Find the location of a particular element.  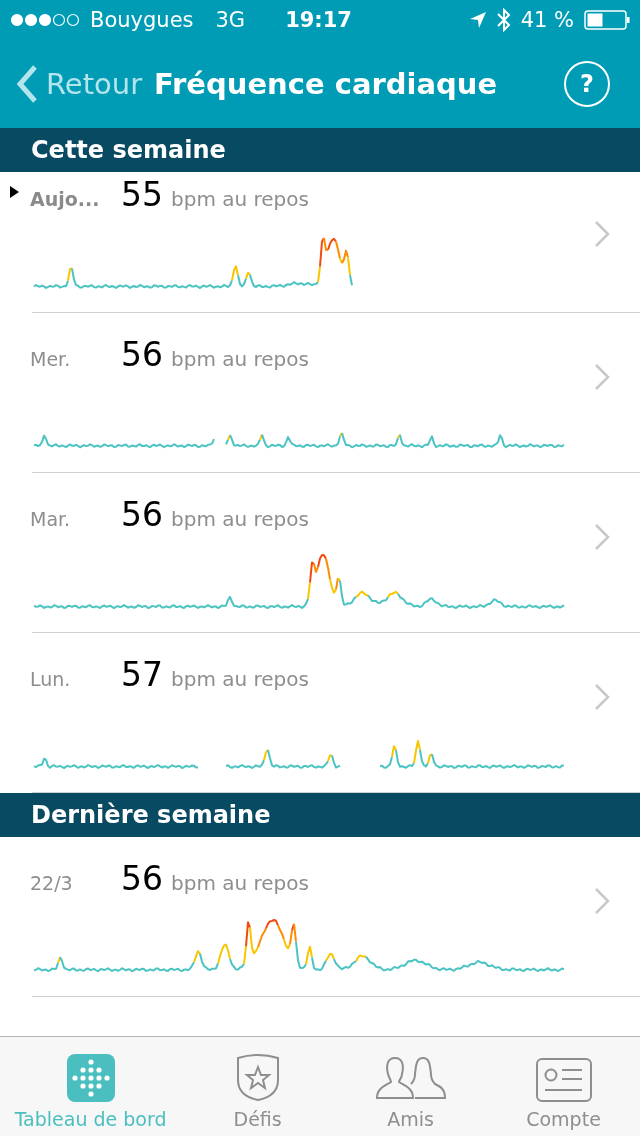

tab: Défis is located at coordinates (258, 1086).